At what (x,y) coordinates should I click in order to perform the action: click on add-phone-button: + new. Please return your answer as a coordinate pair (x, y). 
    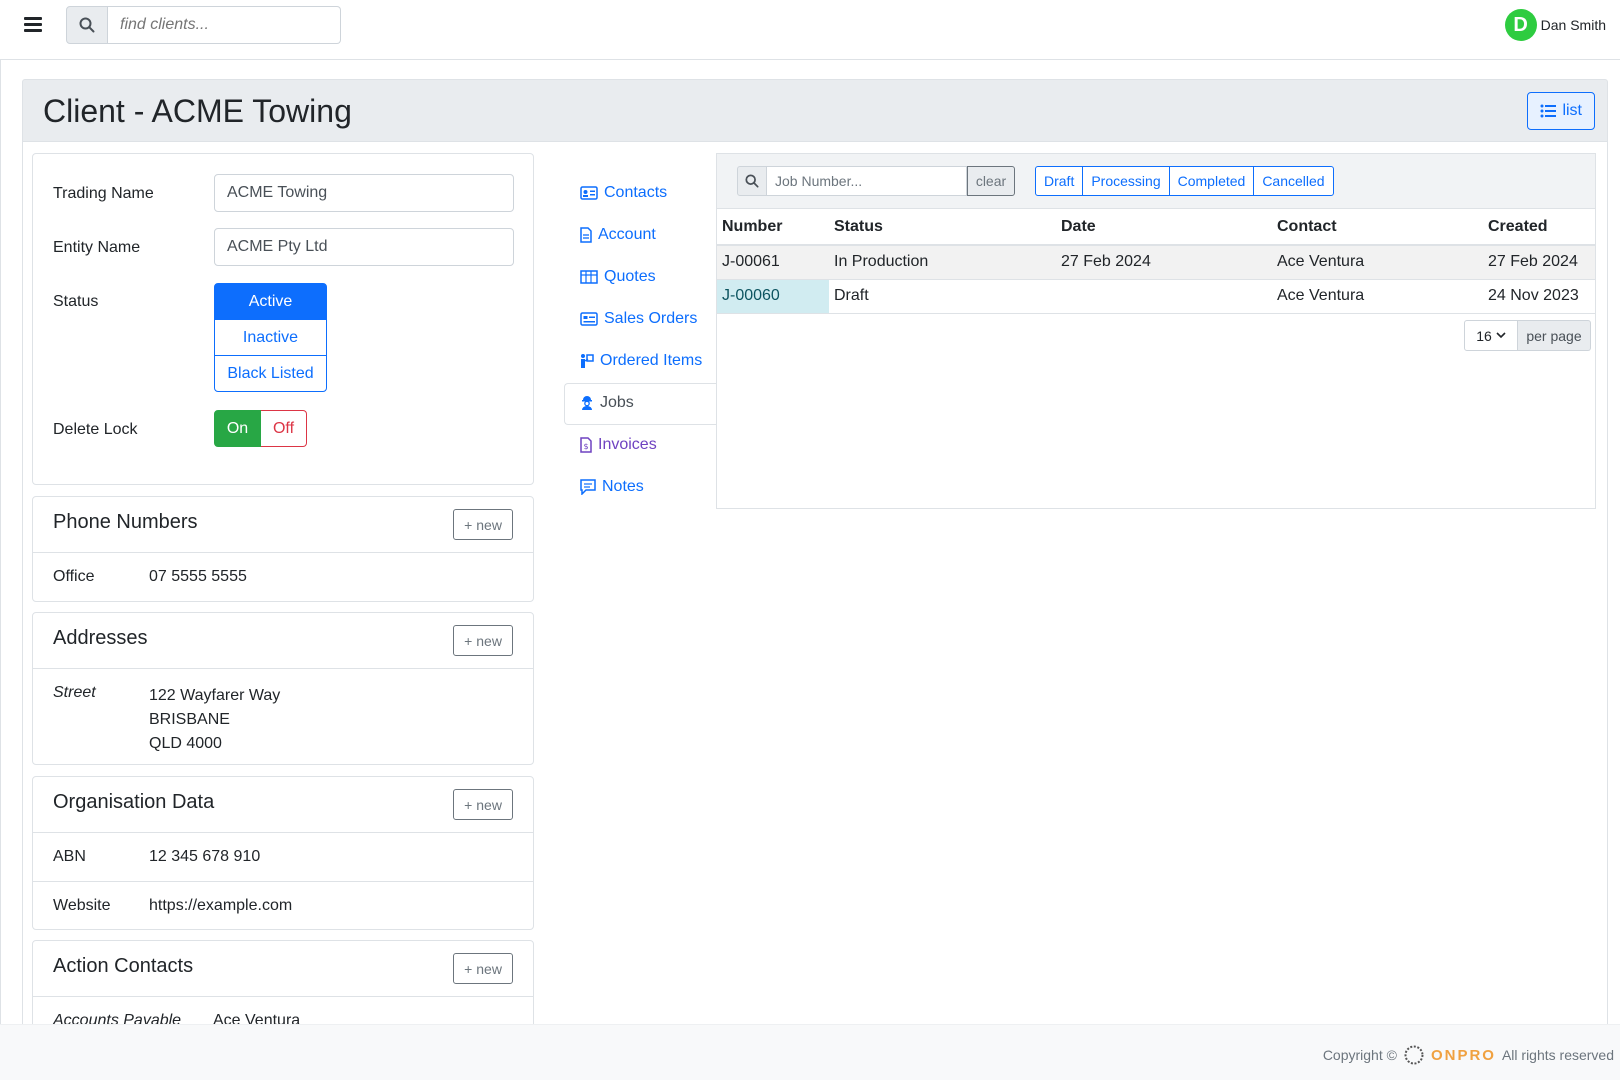
    Looking at the image, I should click on (483, 524).